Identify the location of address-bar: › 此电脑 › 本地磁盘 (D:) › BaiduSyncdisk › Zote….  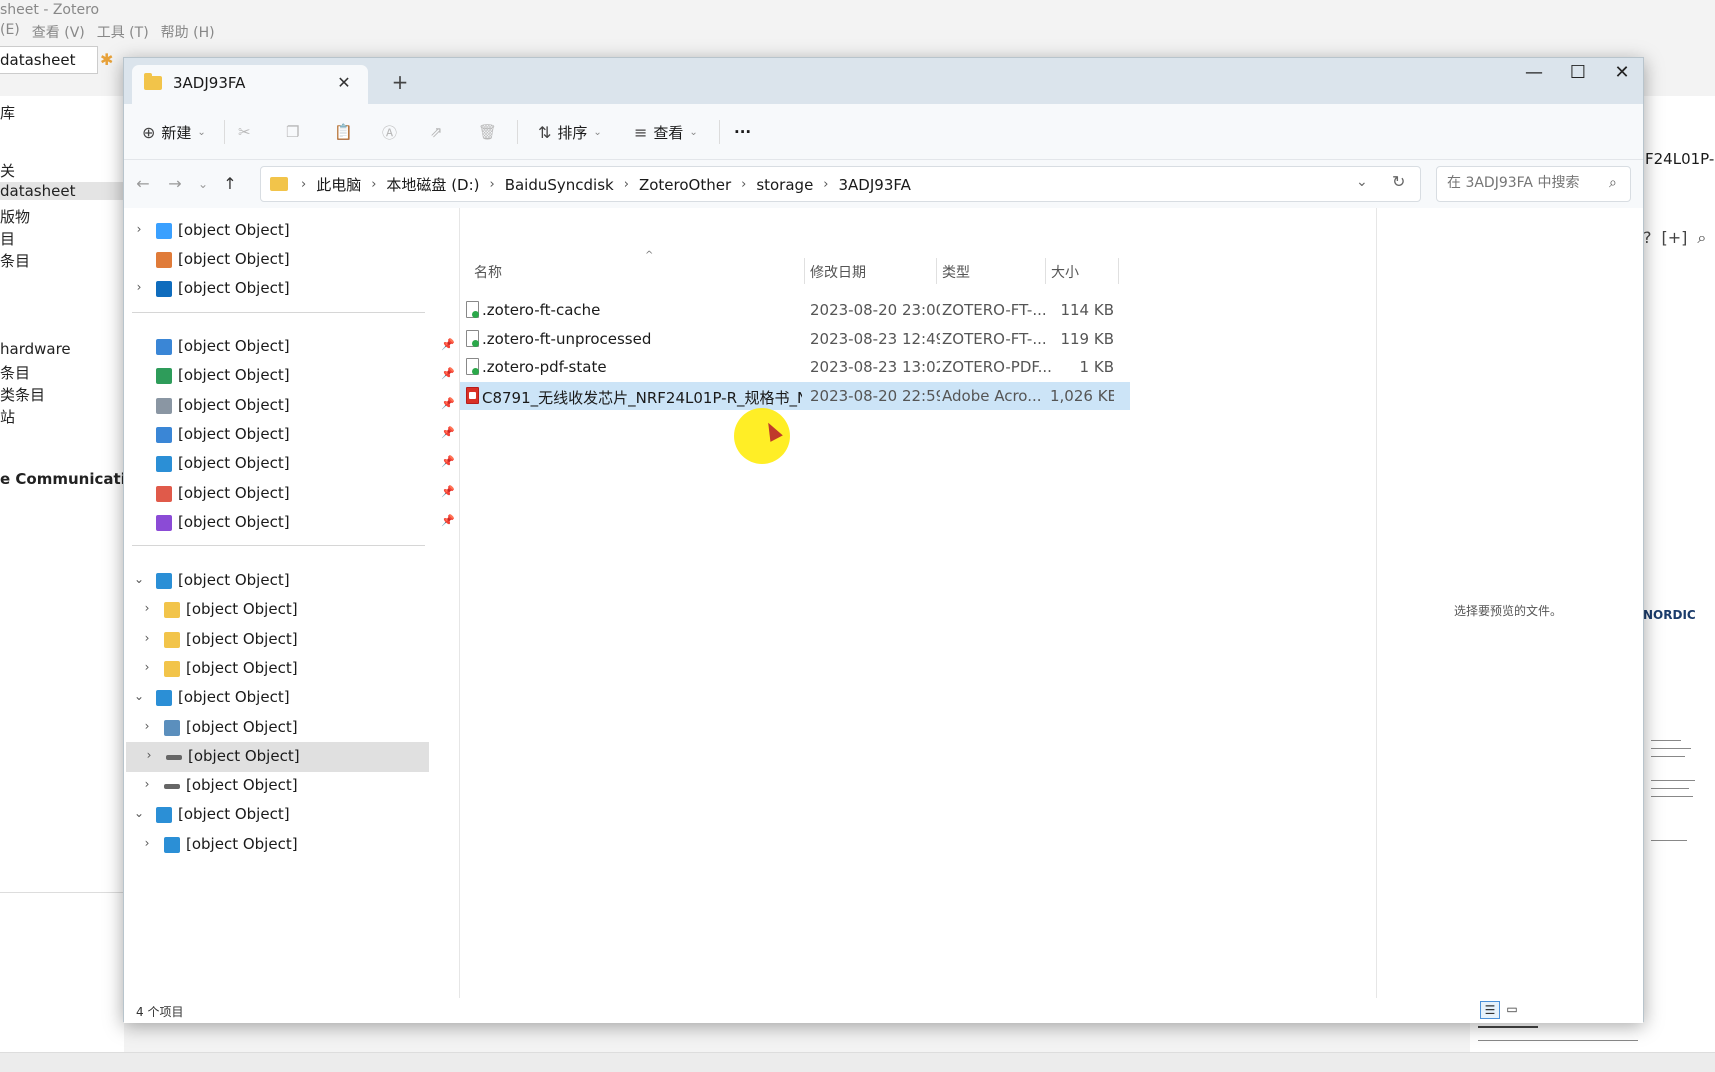
(840, 184).